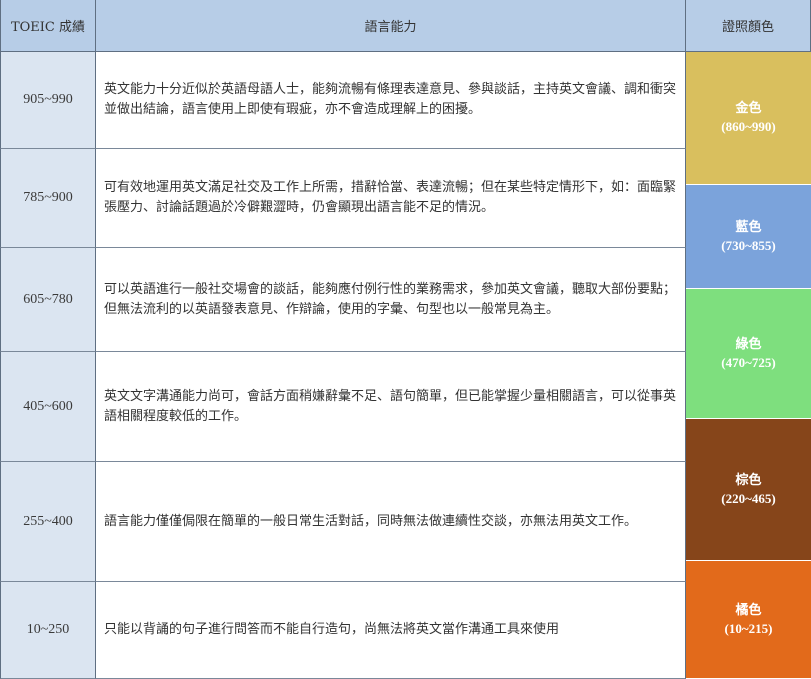 The width and height of the screenshot is (811, 679). I want to click on cert-green: 綠色 (470~725), so click(748, 354).